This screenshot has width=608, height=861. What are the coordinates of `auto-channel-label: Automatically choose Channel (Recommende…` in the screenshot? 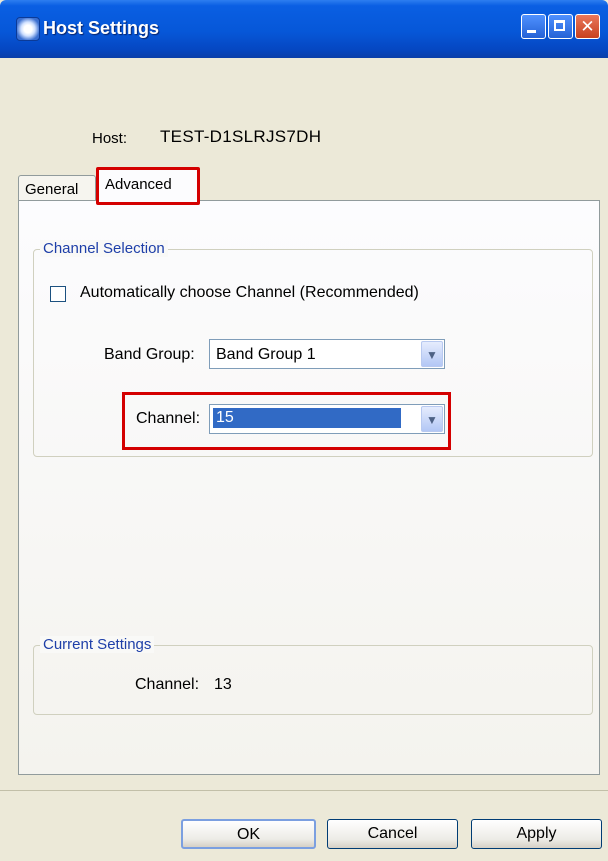 It's located at (249, 293).